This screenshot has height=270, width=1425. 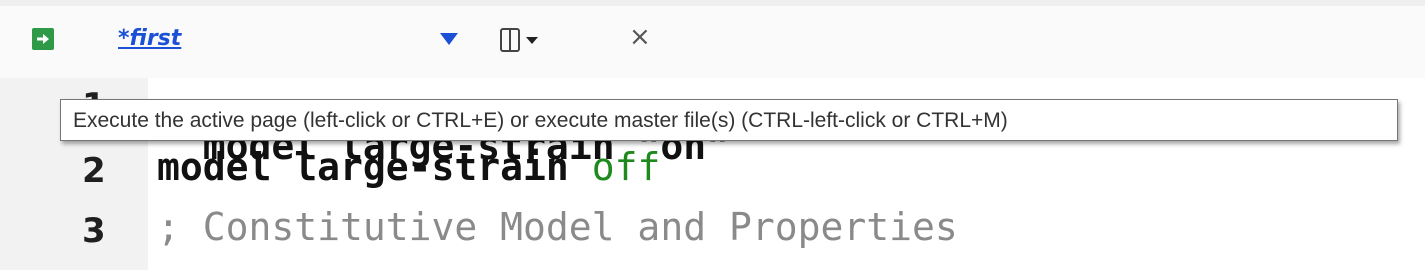 I want to click on line-number: 2, so click(x=94, y=171).